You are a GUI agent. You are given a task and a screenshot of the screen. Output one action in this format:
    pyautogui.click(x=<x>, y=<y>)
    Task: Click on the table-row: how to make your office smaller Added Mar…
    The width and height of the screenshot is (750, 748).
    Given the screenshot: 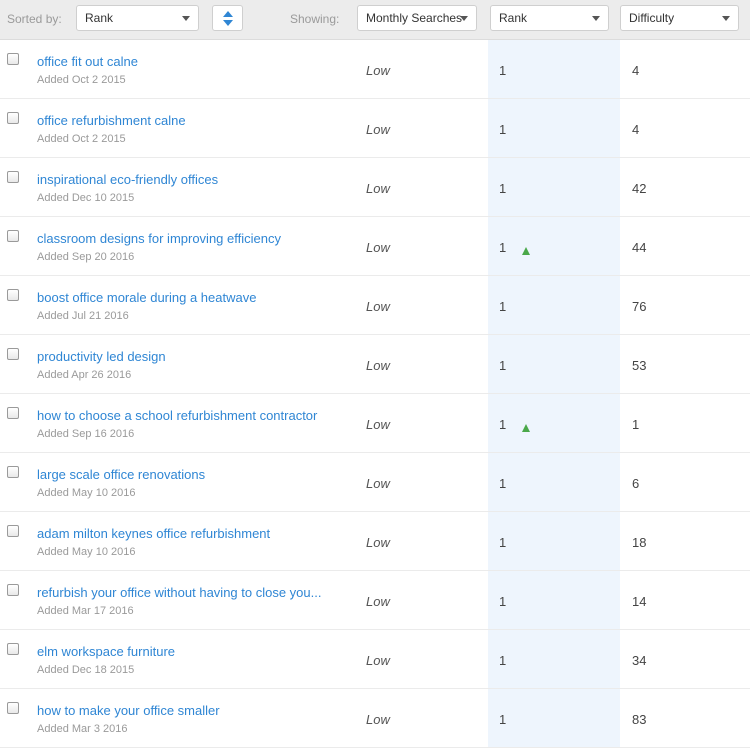 What is the action you would take?
    pyautogui.click(x=375, y=718)
    